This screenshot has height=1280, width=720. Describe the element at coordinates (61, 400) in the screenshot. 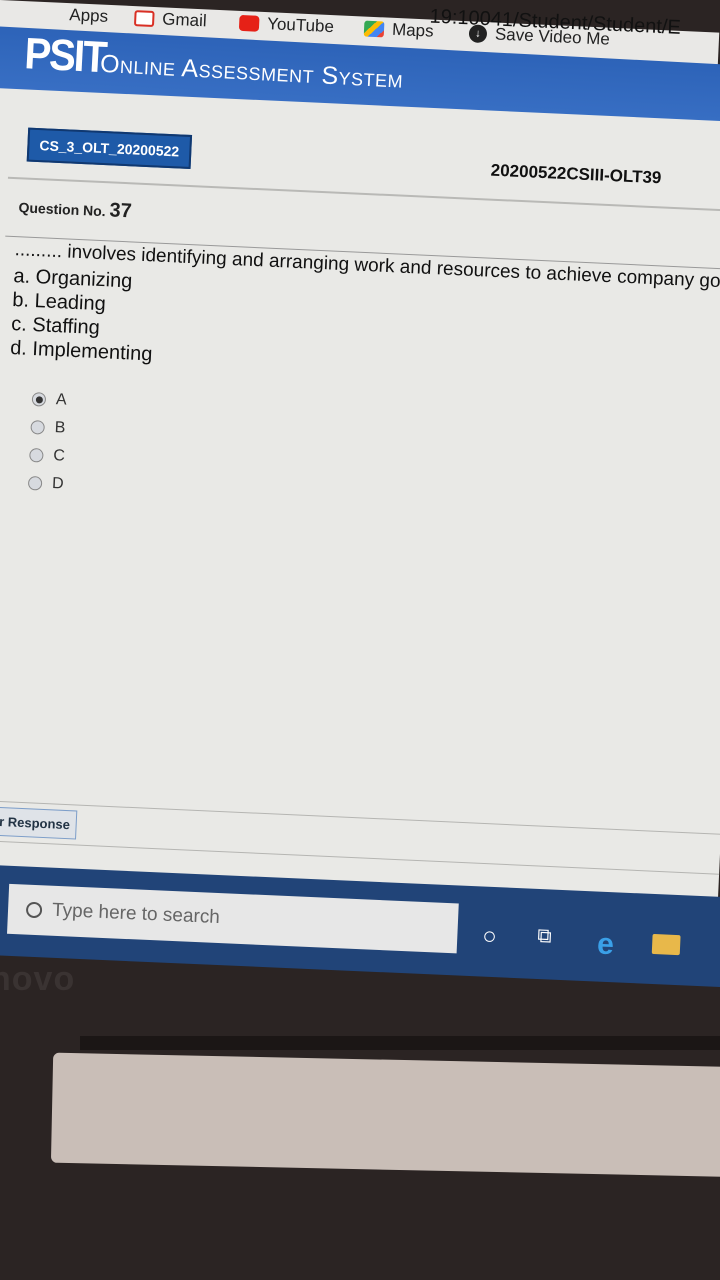

I see `radio-a-label: A` at that location.